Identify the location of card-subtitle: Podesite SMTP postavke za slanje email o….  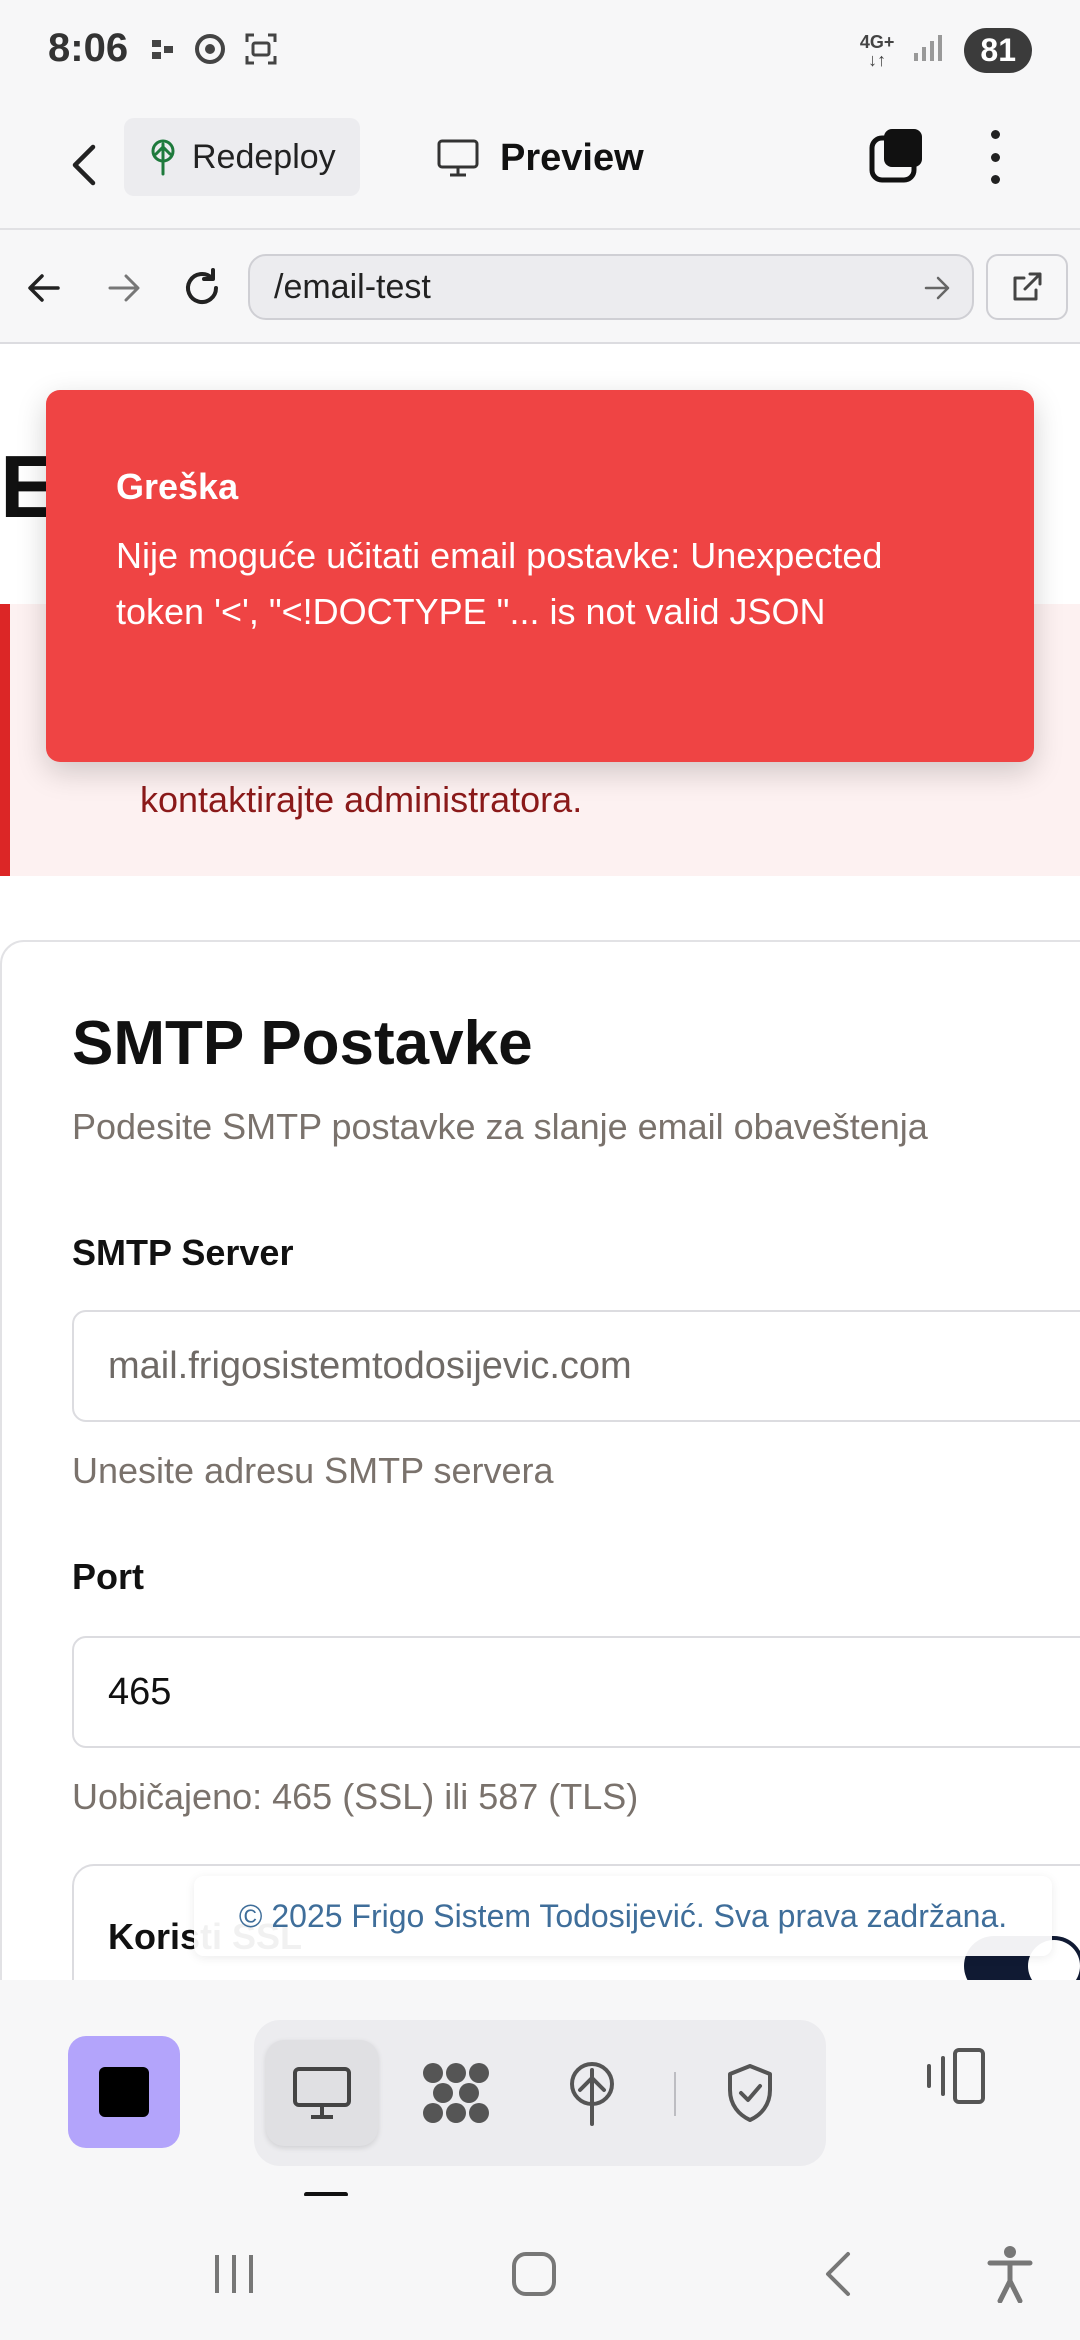
(500, 1126).